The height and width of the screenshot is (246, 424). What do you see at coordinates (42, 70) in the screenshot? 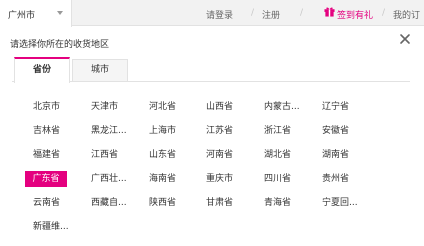
I see `tab-province: 省份` at bounding box center [42, 70].